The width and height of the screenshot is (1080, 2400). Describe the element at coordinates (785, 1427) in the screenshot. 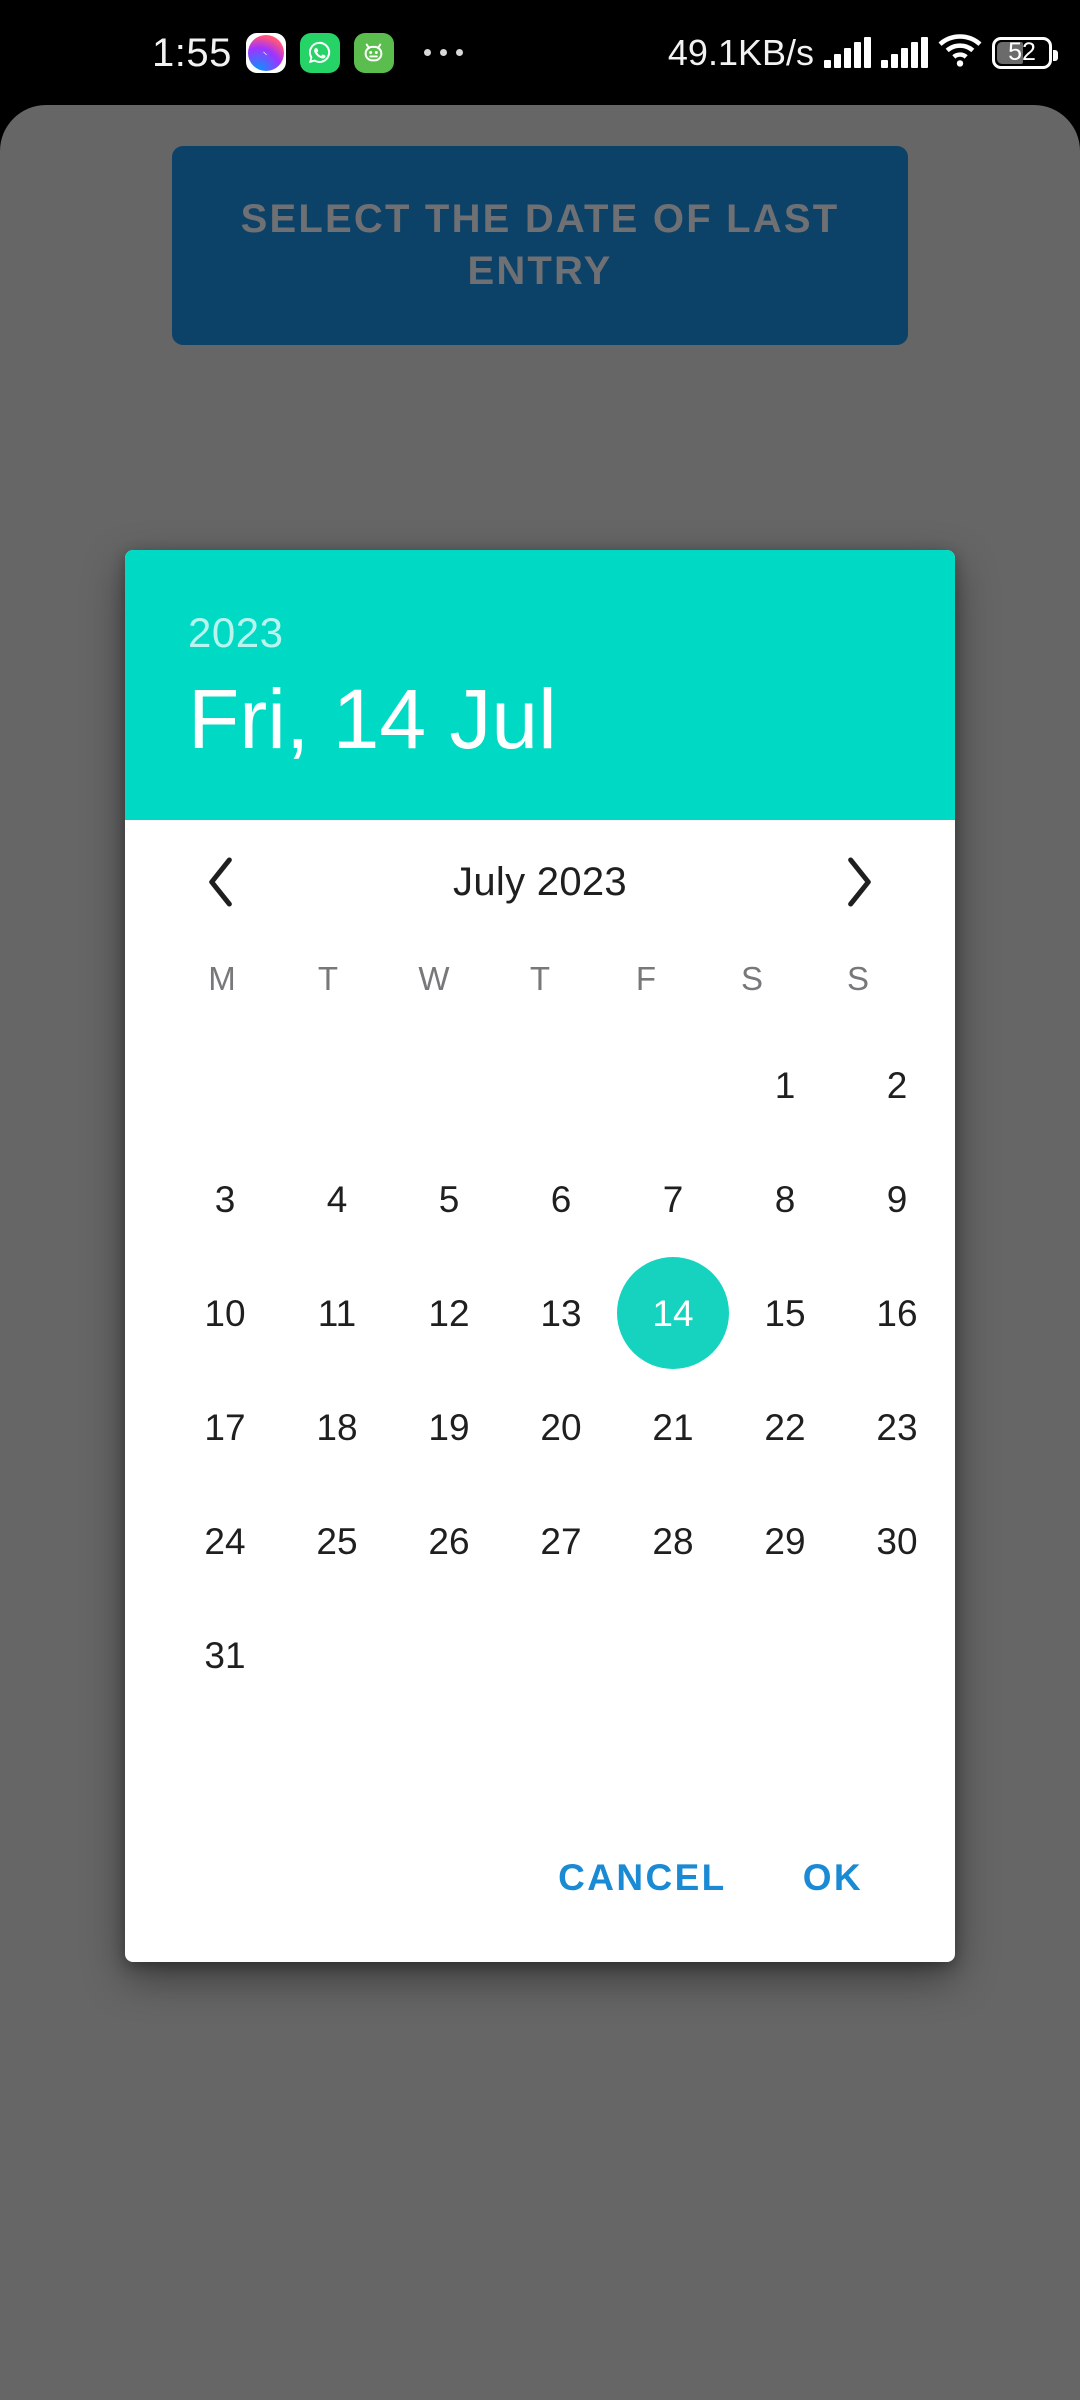

I see `calendar-day-22: 22` at that location.